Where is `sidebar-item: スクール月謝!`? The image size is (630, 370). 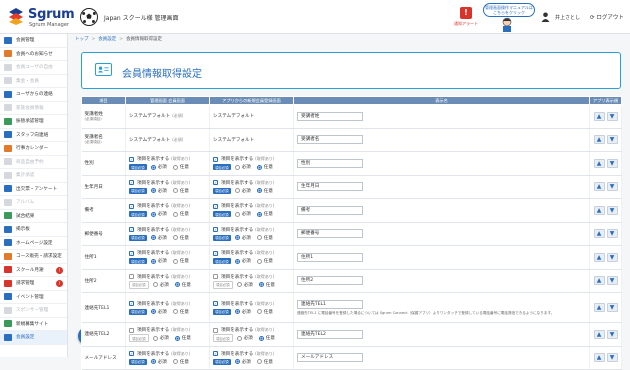 sidebar-item: スクール月謝! is located at coordinates (33, 270).